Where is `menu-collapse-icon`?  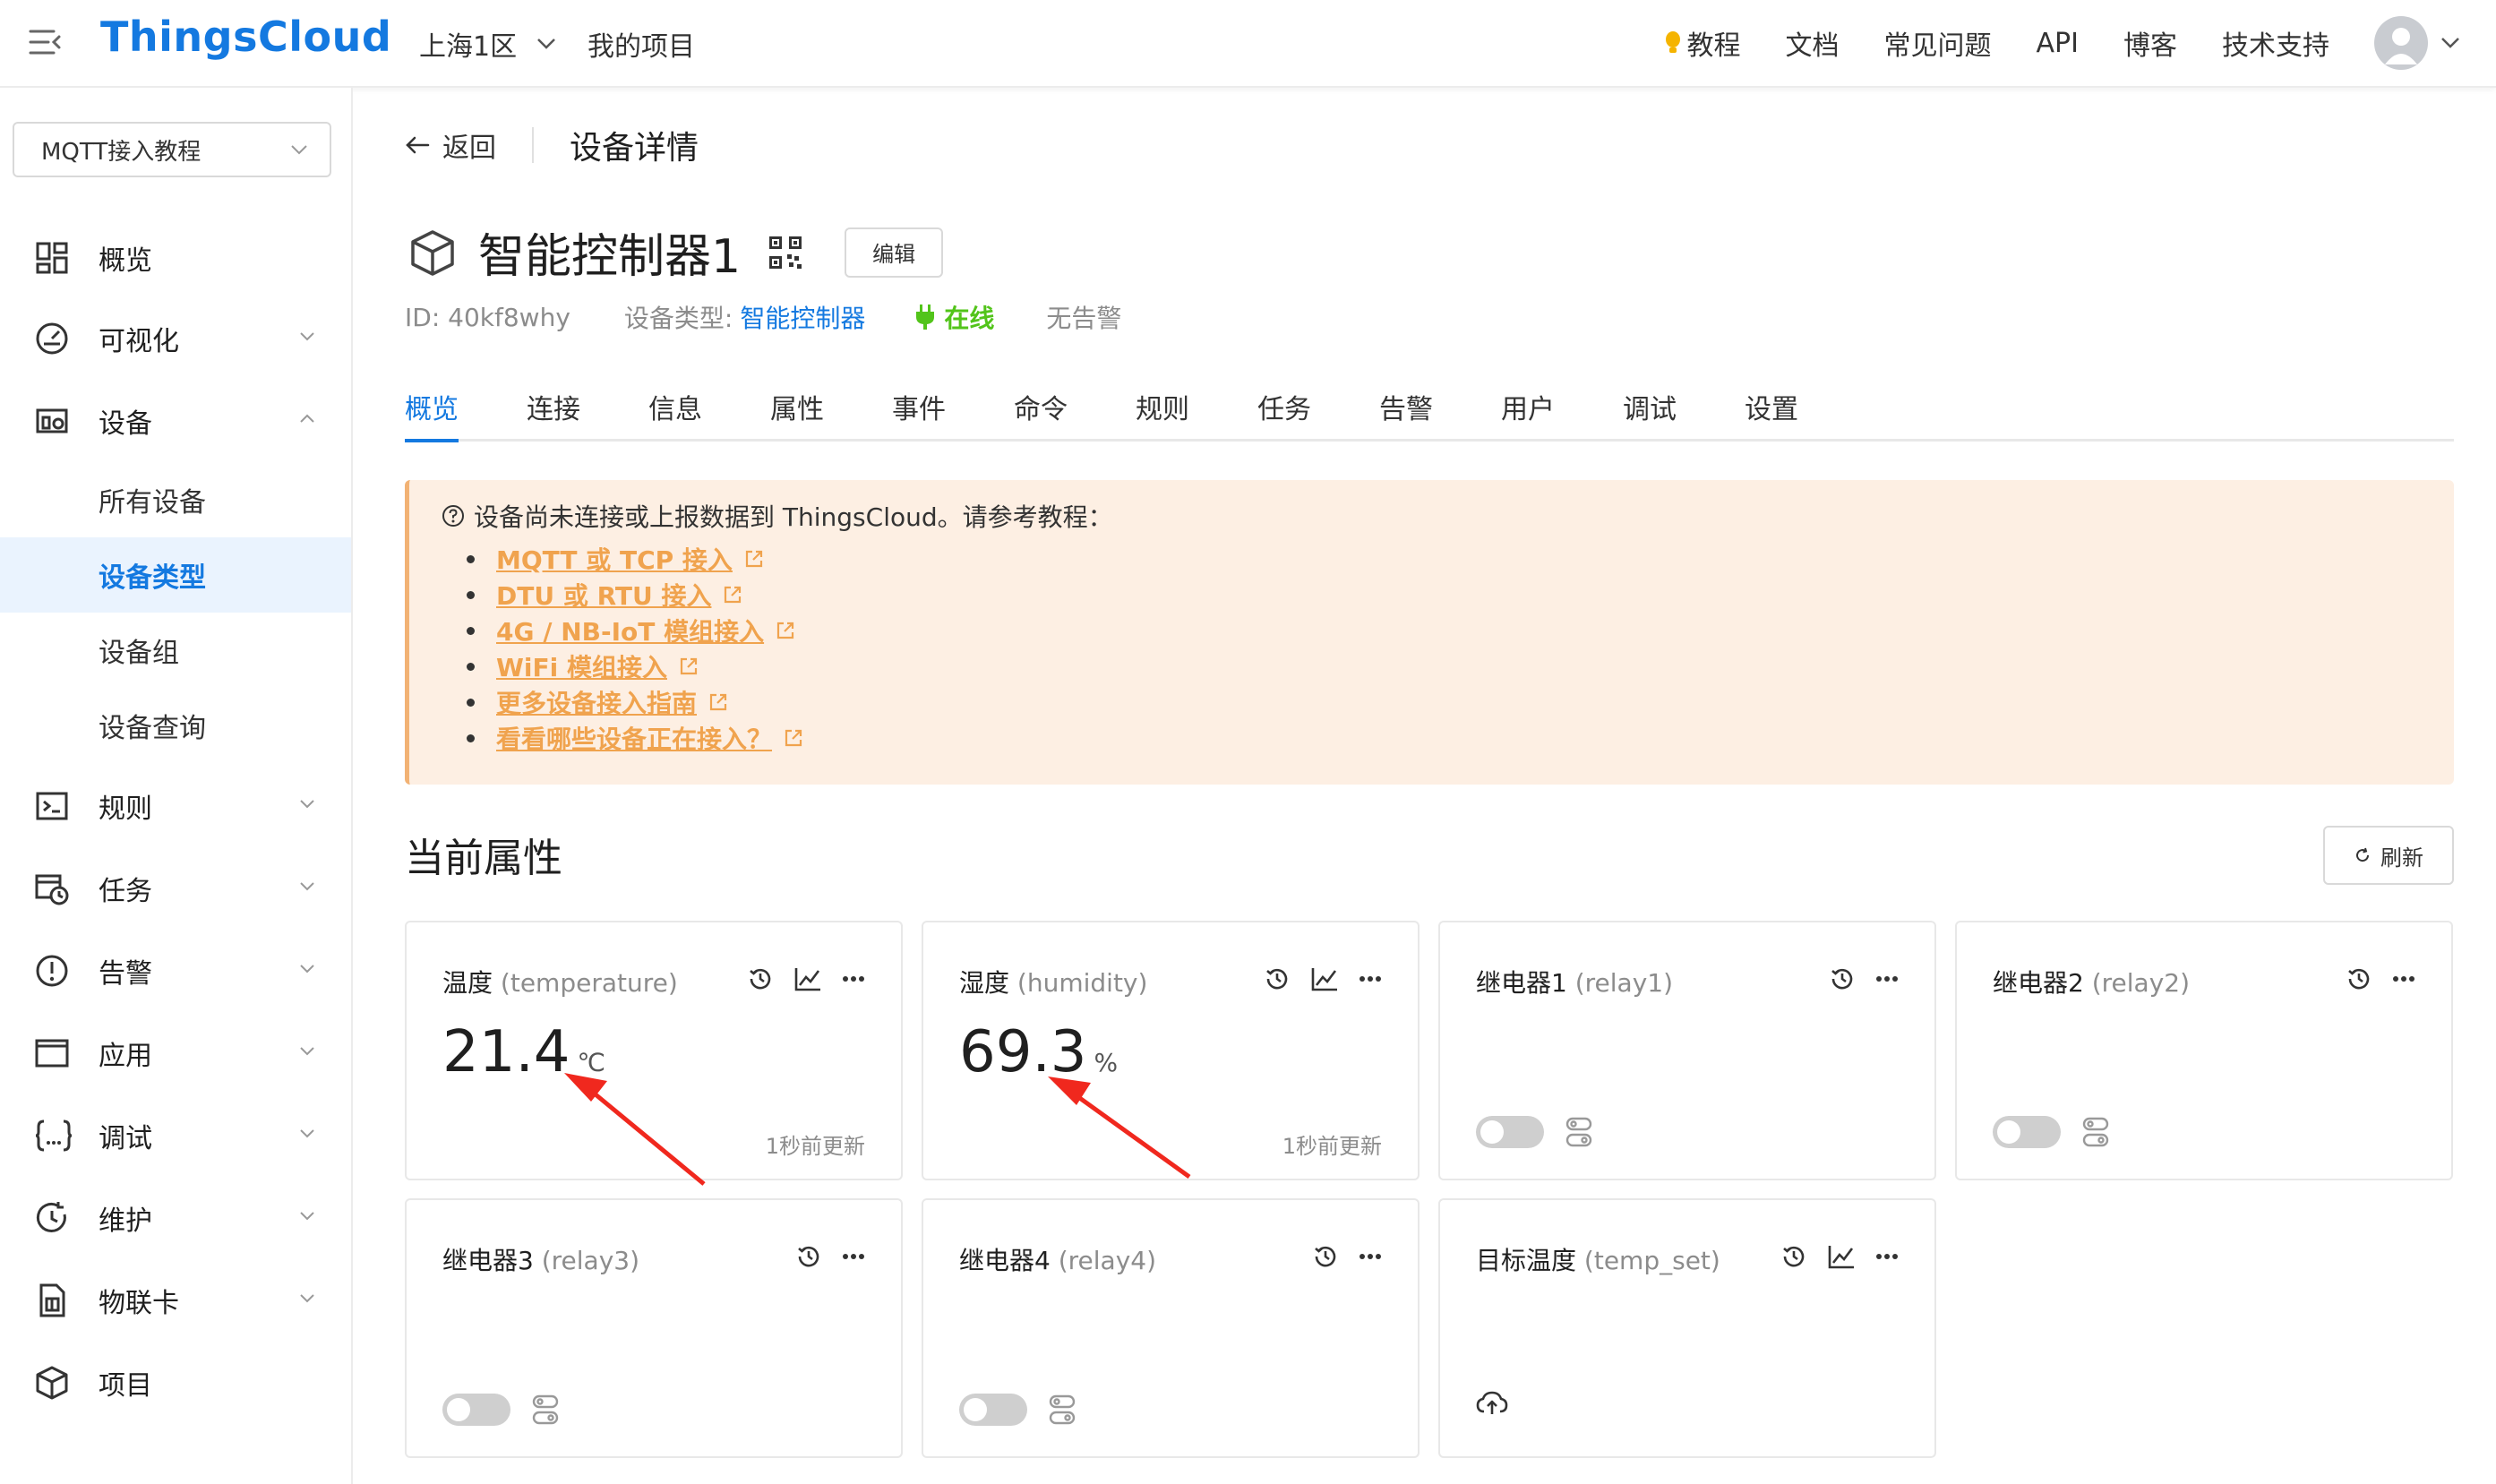 menu-collapse-icon is located at coordinates (46, 42).